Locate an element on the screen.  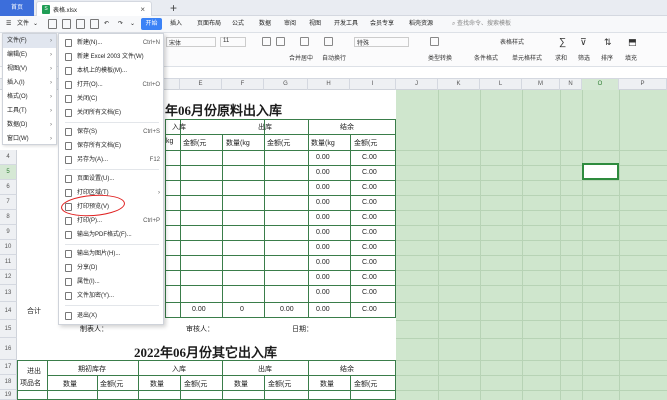
side-menu-data: 数据(D) › is located at coordinates (29, 125).